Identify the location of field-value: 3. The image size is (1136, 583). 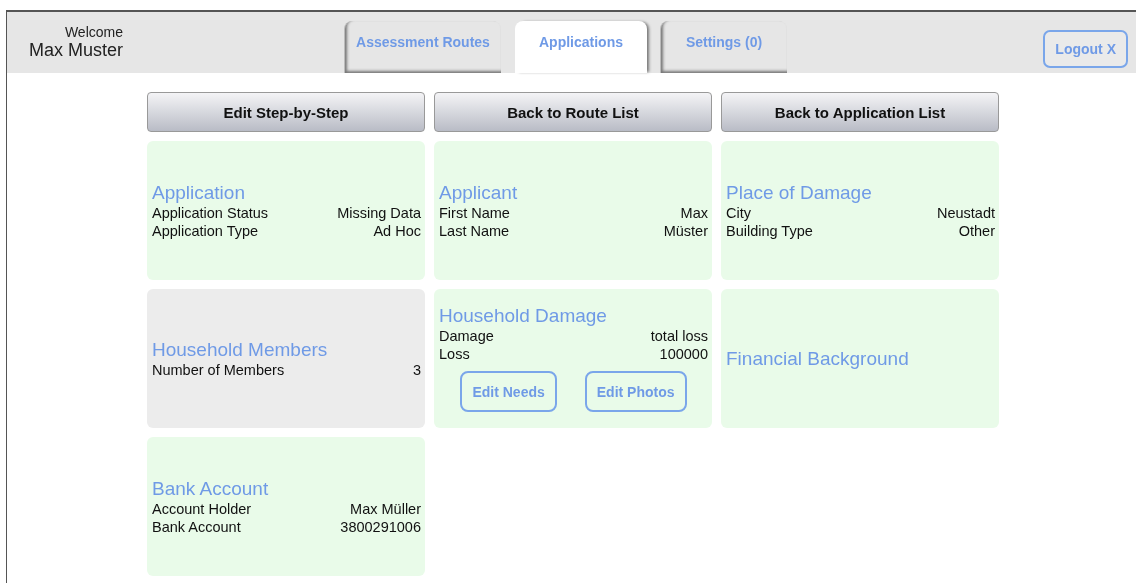
(416, 369).